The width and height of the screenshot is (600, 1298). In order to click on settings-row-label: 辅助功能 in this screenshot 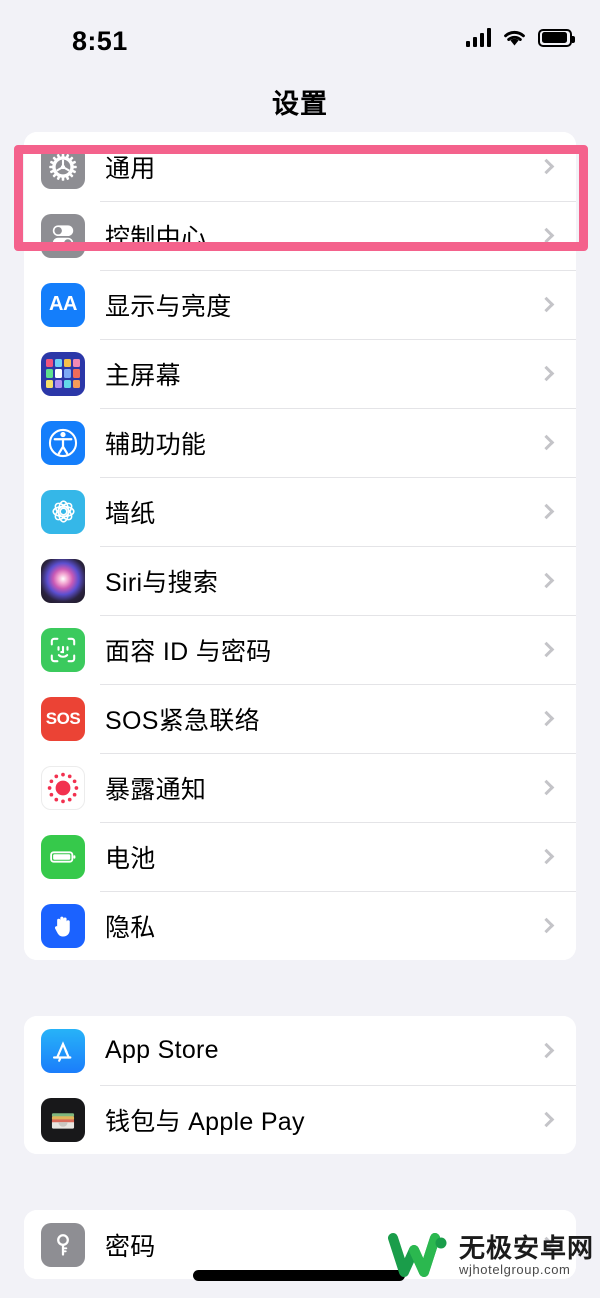, I will do `click(156, 444)`.